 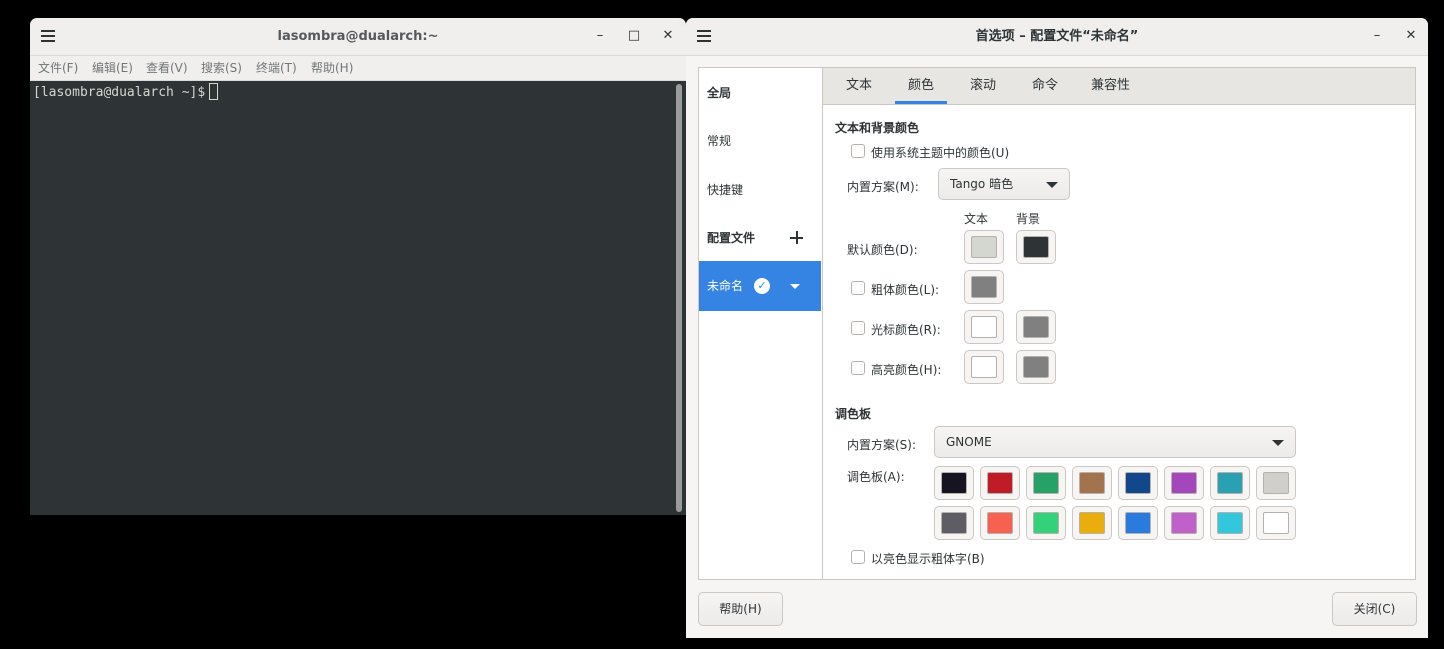 I want to click on menu-search: 搜索(S), so click(x=221, y=68).